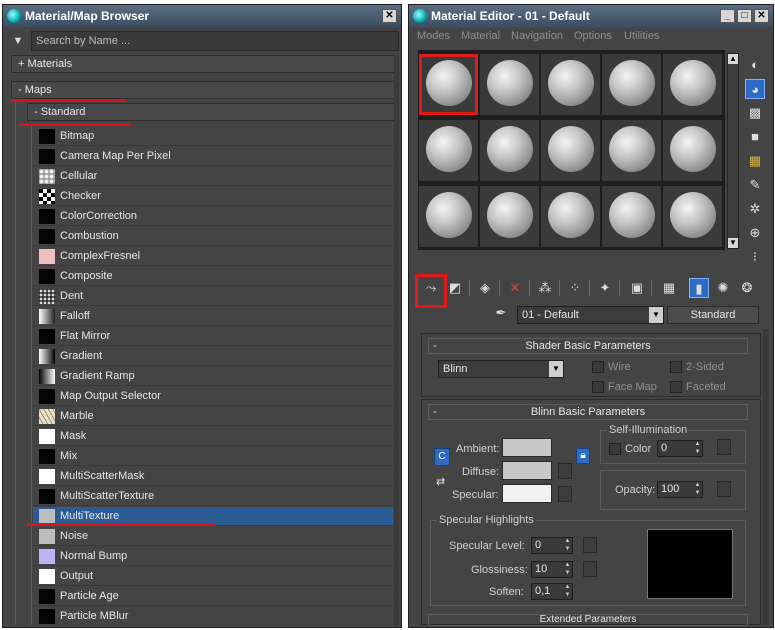 The width and height of the screenshot is (775, 630). What do you see at coordinates (213, 616) in the screenshot?
I see `map-item: Particle MBlur` at bounding box center [213, 616].